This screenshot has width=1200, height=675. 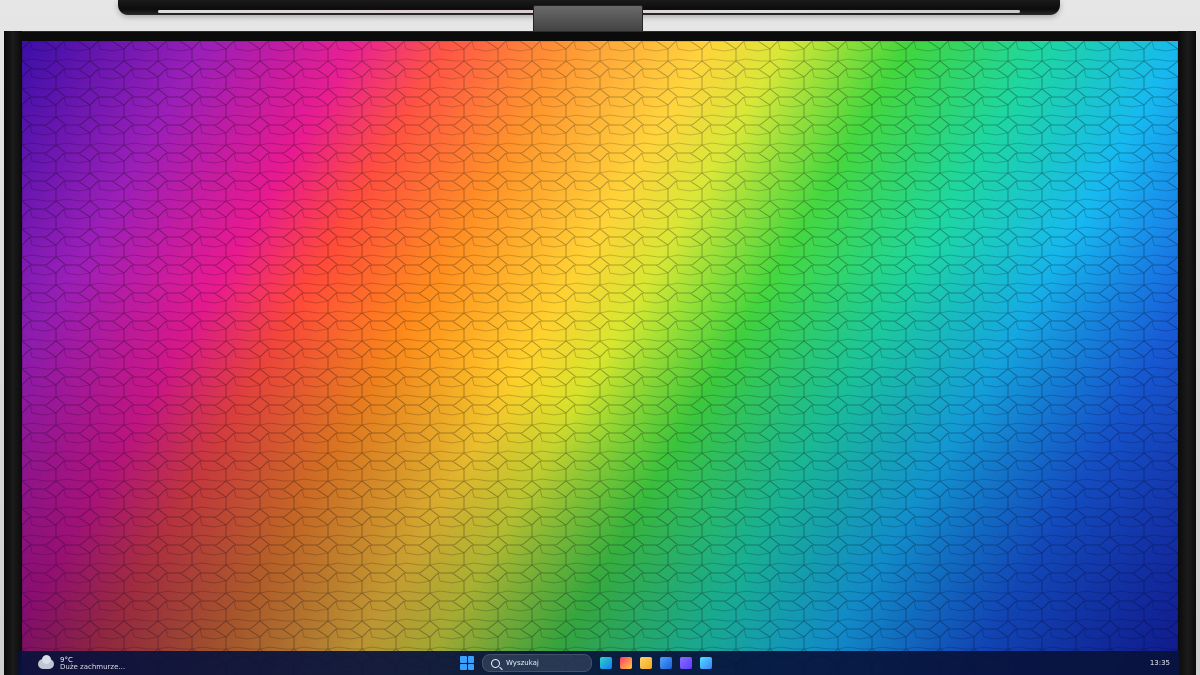 I want to click on taskbar: 9°C Duże zachmurze... Wyszukaj 13:35, so click(x=599, y=663).